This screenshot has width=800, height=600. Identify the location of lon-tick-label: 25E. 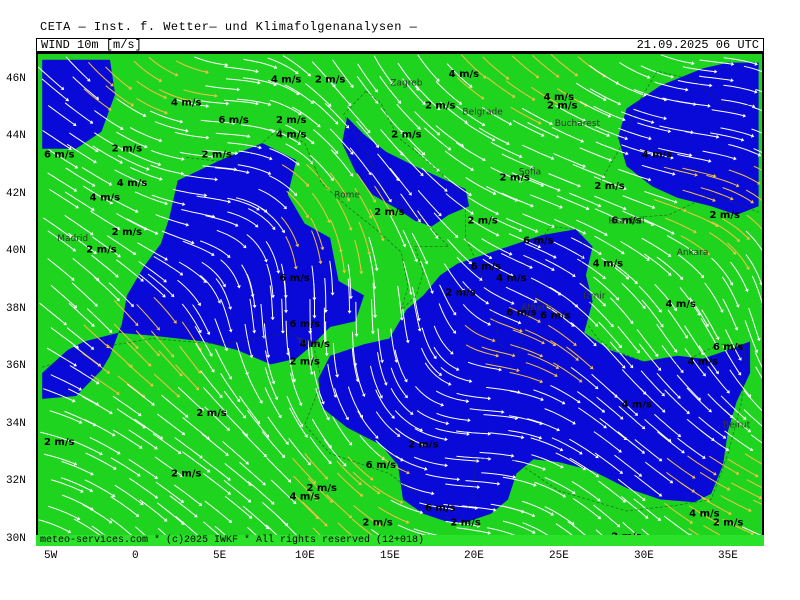
(559, 556).